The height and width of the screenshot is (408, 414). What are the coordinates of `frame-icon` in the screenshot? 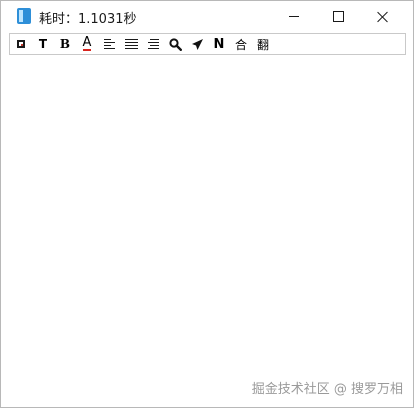 It's located at (21, 44).